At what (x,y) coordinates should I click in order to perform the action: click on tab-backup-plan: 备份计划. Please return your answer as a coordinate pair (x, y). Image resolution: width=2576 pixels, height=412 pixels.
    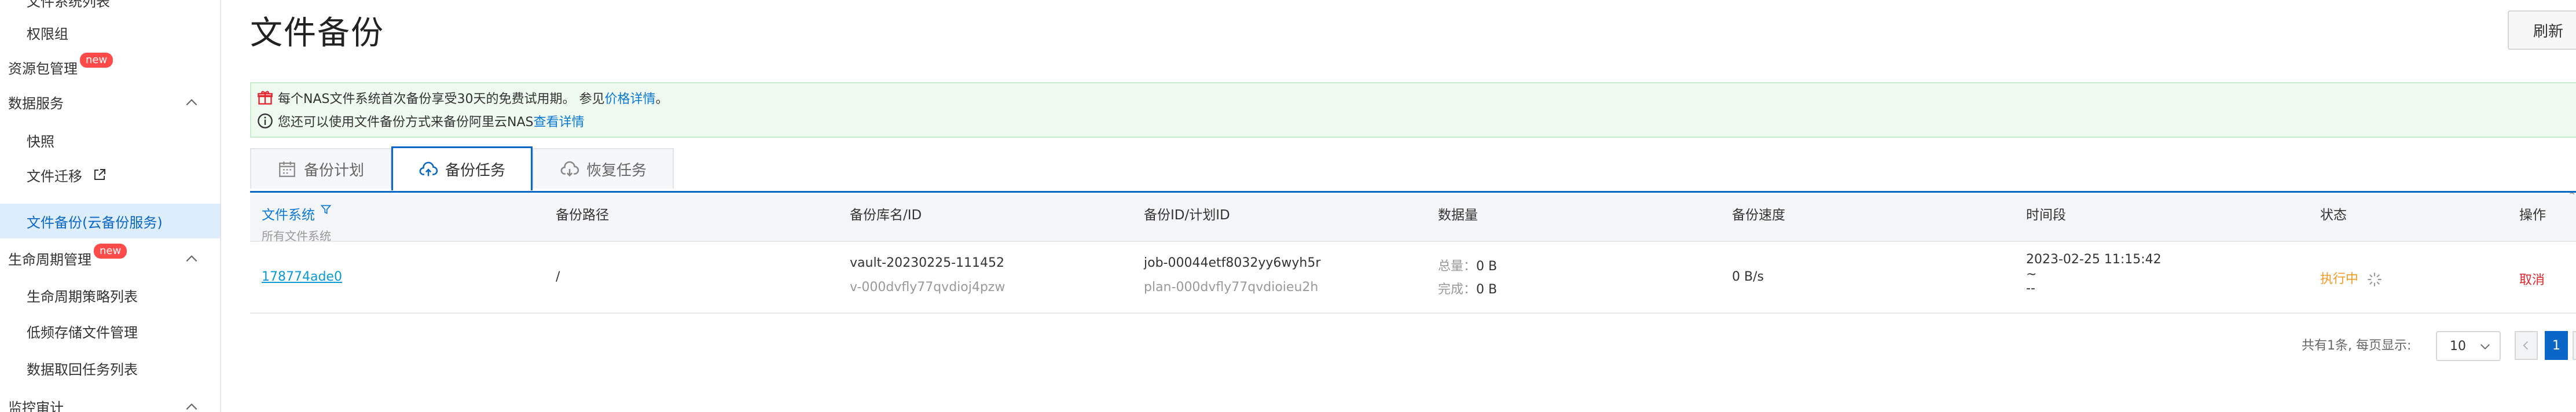
    Looking at the image, I should click on (320, 168).